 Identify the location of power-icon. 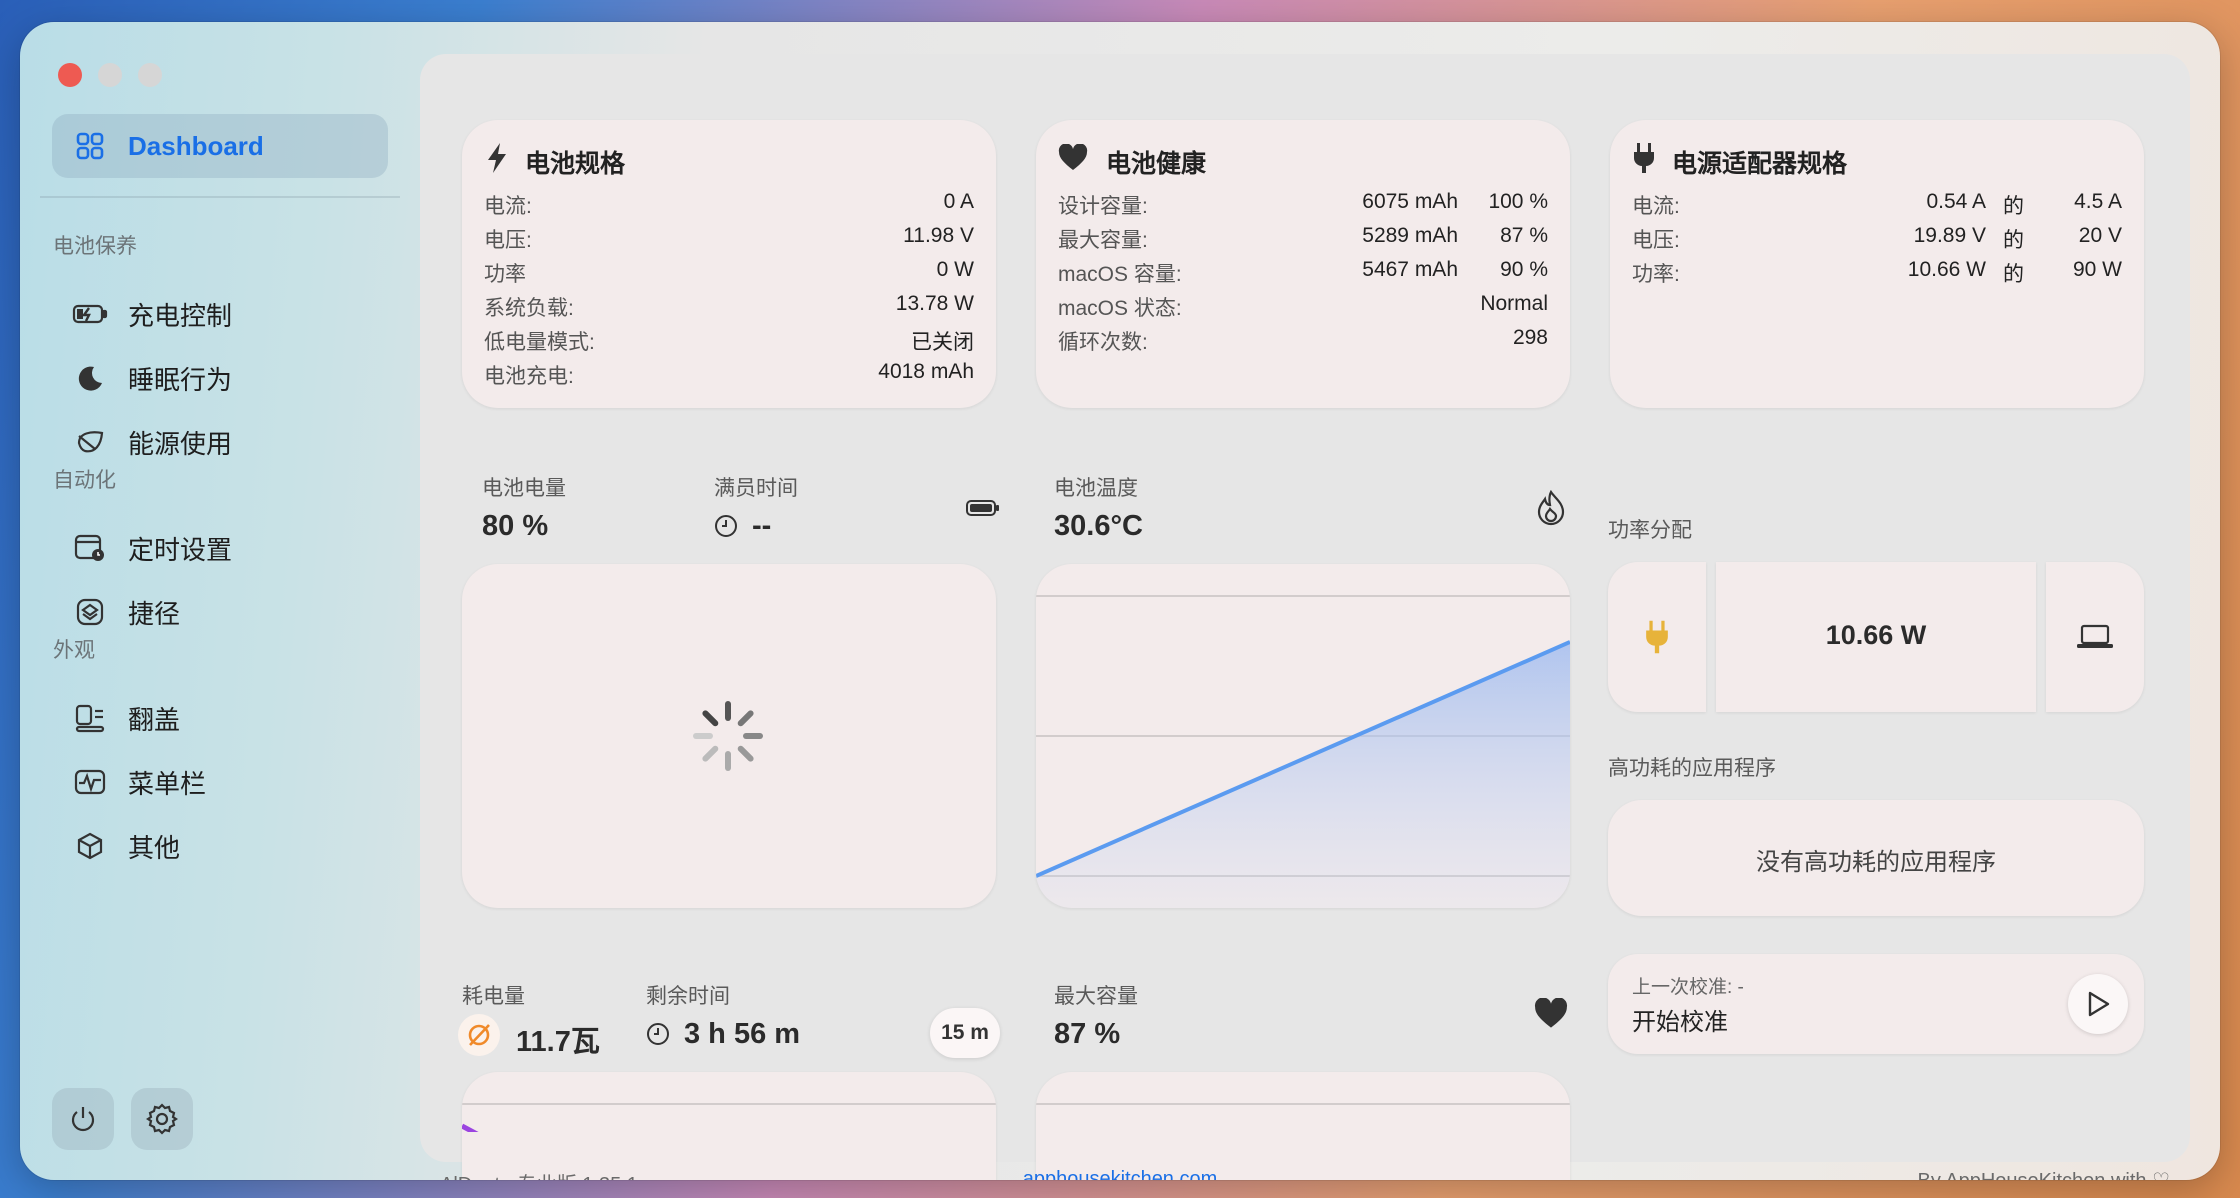
(83, 1119).